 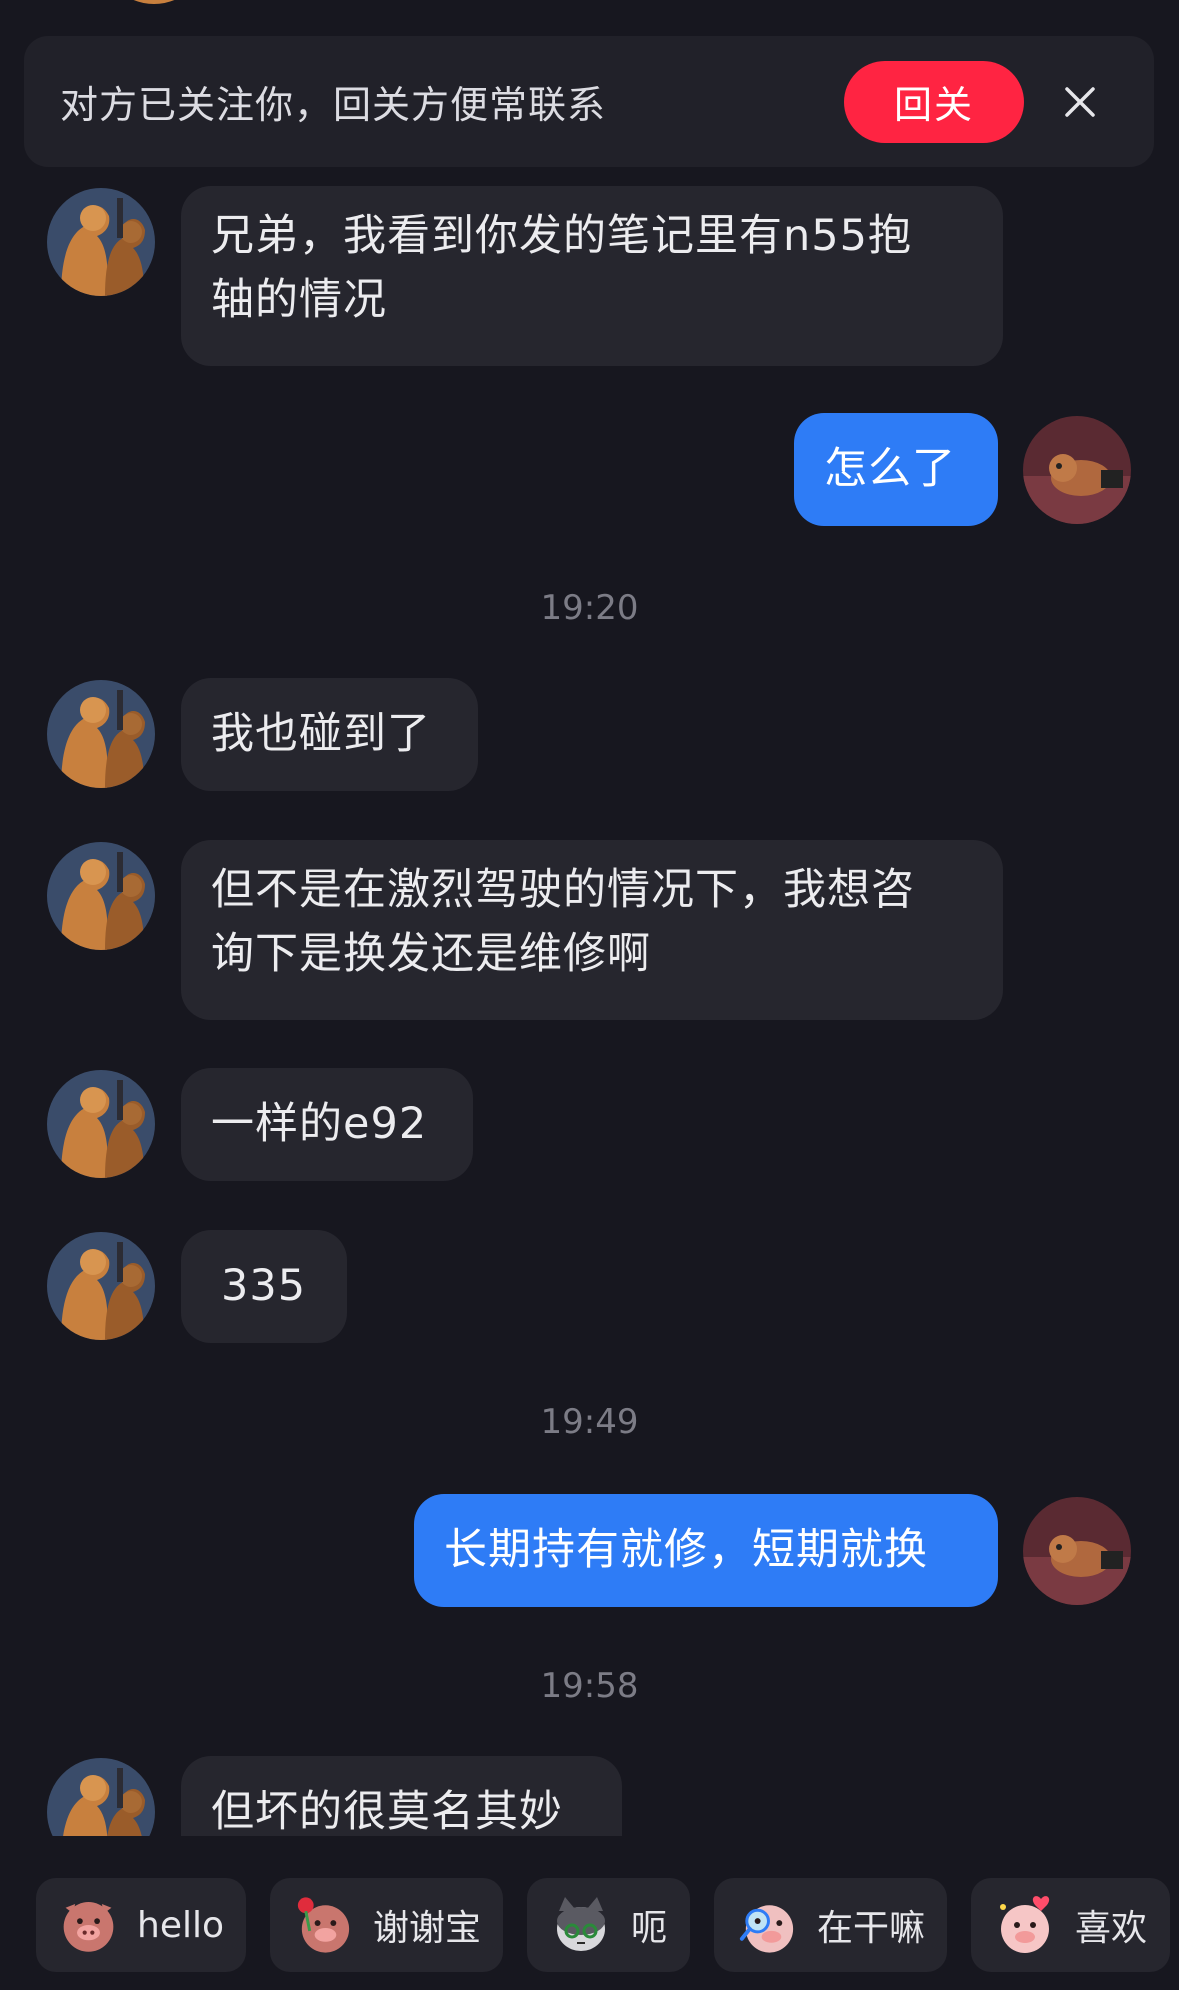 What do you see at coordinates (180, 1925) in the screenshot?
I see `quick-reply-label: hello` at bounding box center [180, 1925].